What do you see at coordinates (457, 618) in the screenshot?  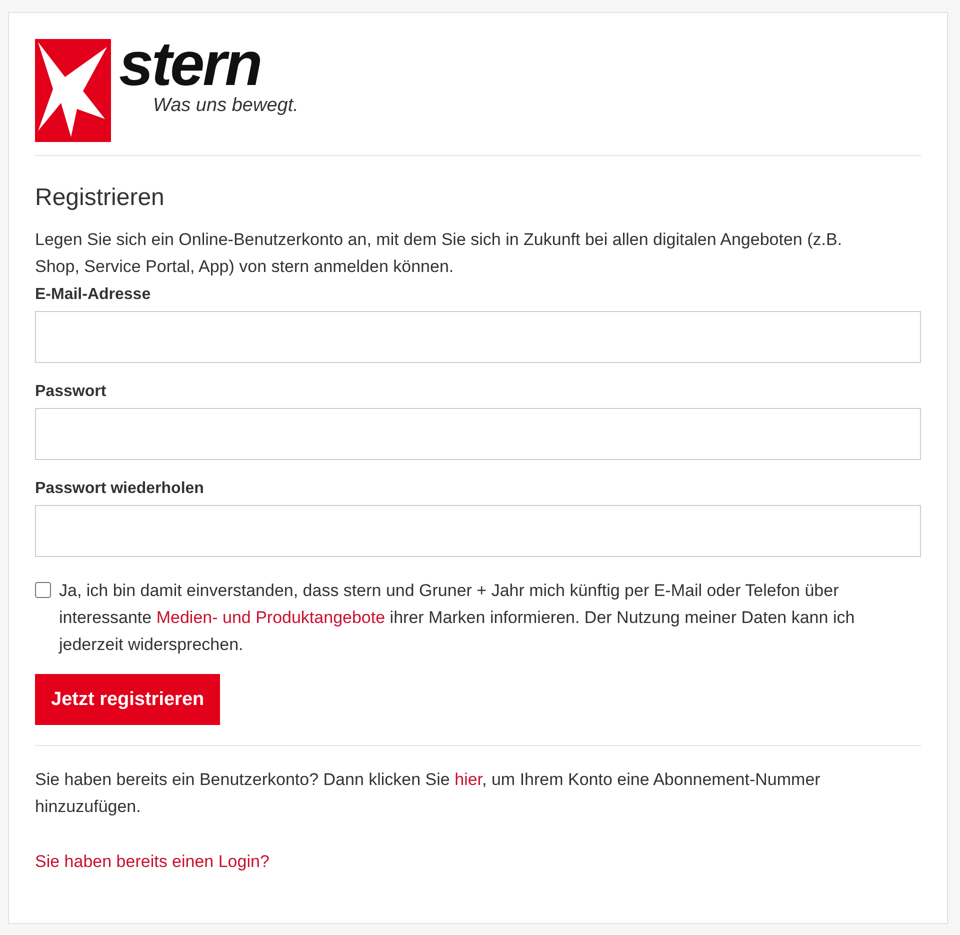 I see `consent-text: Ja, ich bin damit einverstanden, dass stern und Gruner + Jahr mich künftig per E-Mail oder Telefon über interessante Medien- und Produktangebote ihrer Marken informieren. Der Nutzung meiner Daten kann ich jederzeit widersprechen.` at bounding box center [457, 618].